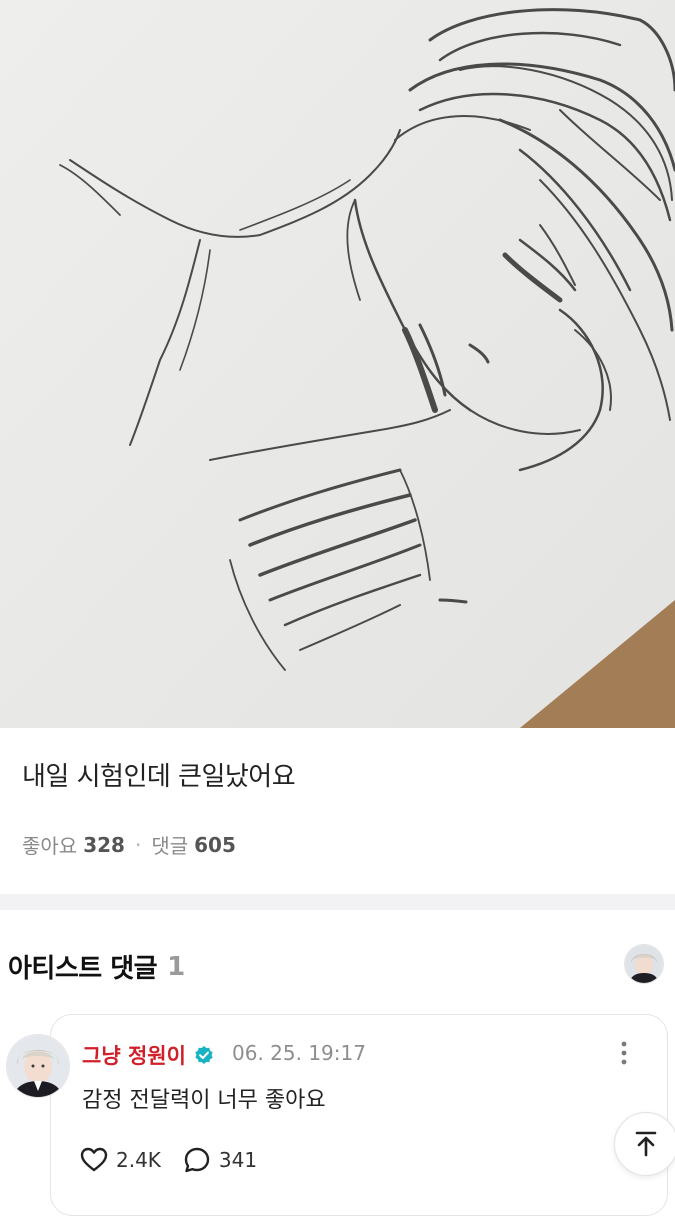  What do you see at coordinates (204, 1055) in the screenshot?
I see `verified-badge-icon` at bounding box center [204, 1055].